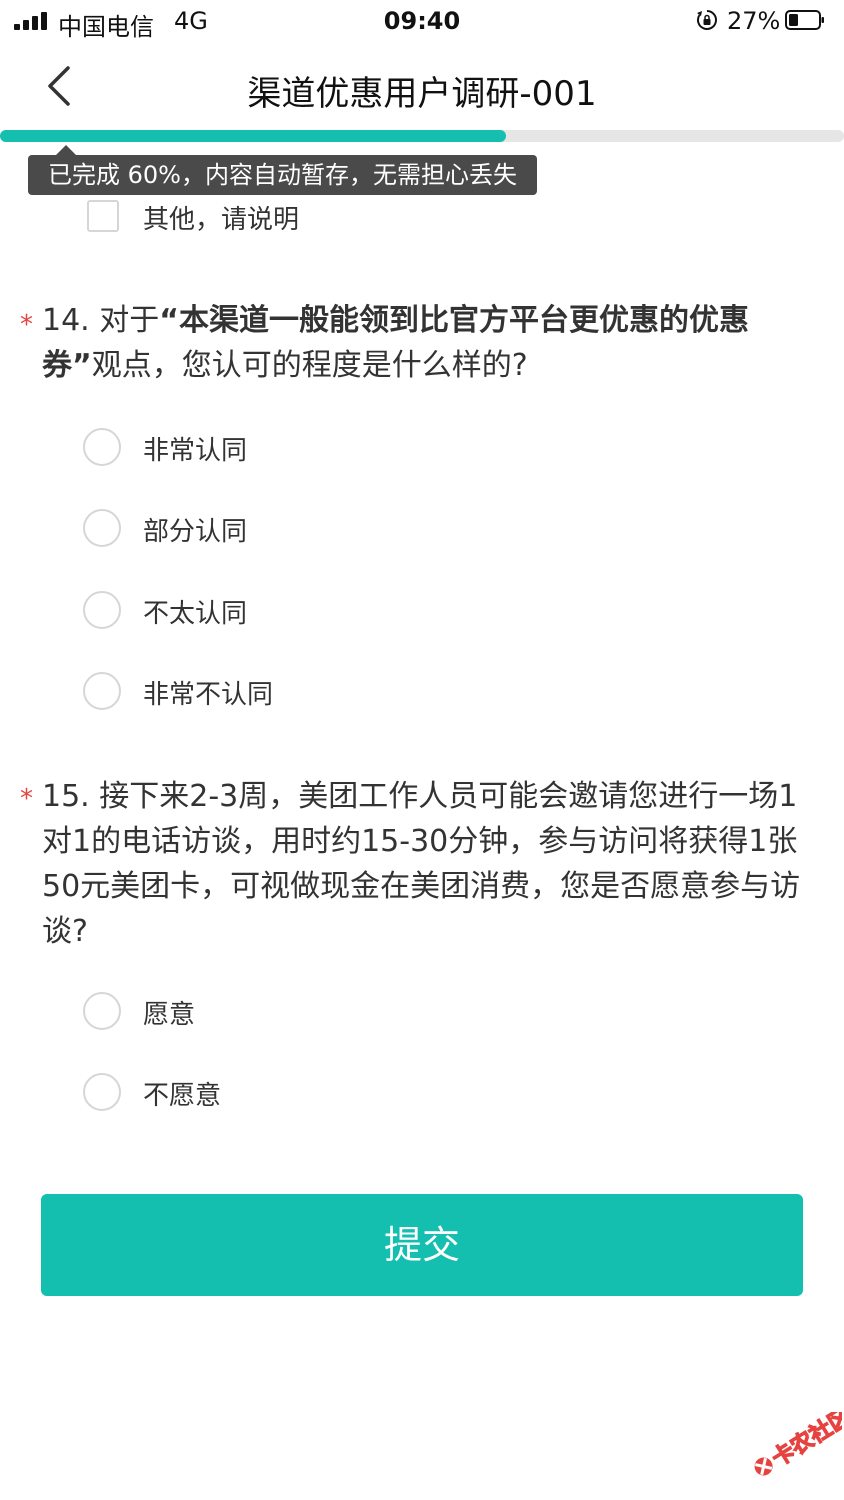  I want to click on q14-option-1-label: 非常认同, so click(195, 451).